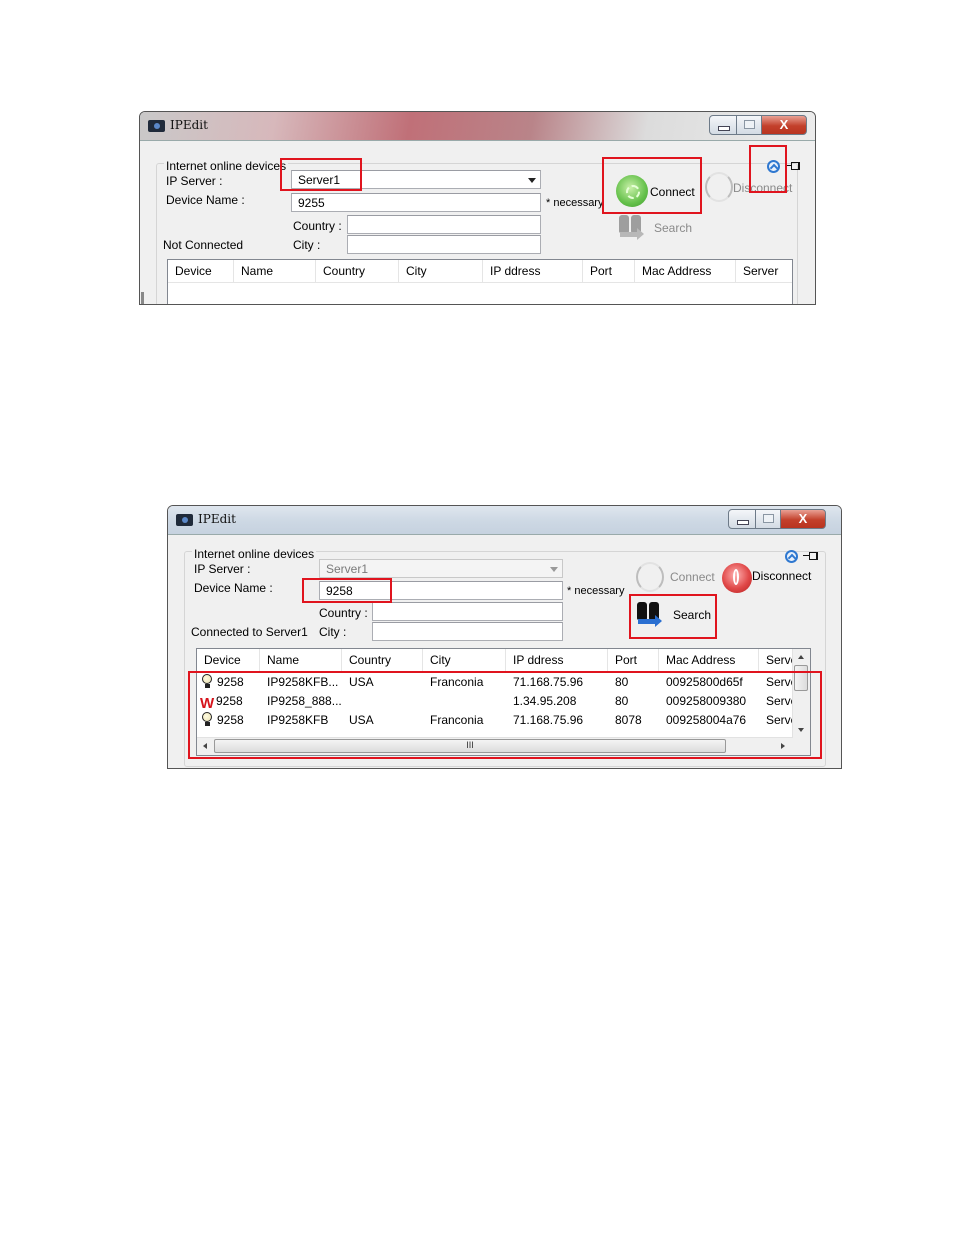 This screenshot has width=954, height=1235. What do you see at coordinates (470, 746) in the screenshot?
I see `horizontal-scroll-thumb: III` at bounding box center [470, 746].